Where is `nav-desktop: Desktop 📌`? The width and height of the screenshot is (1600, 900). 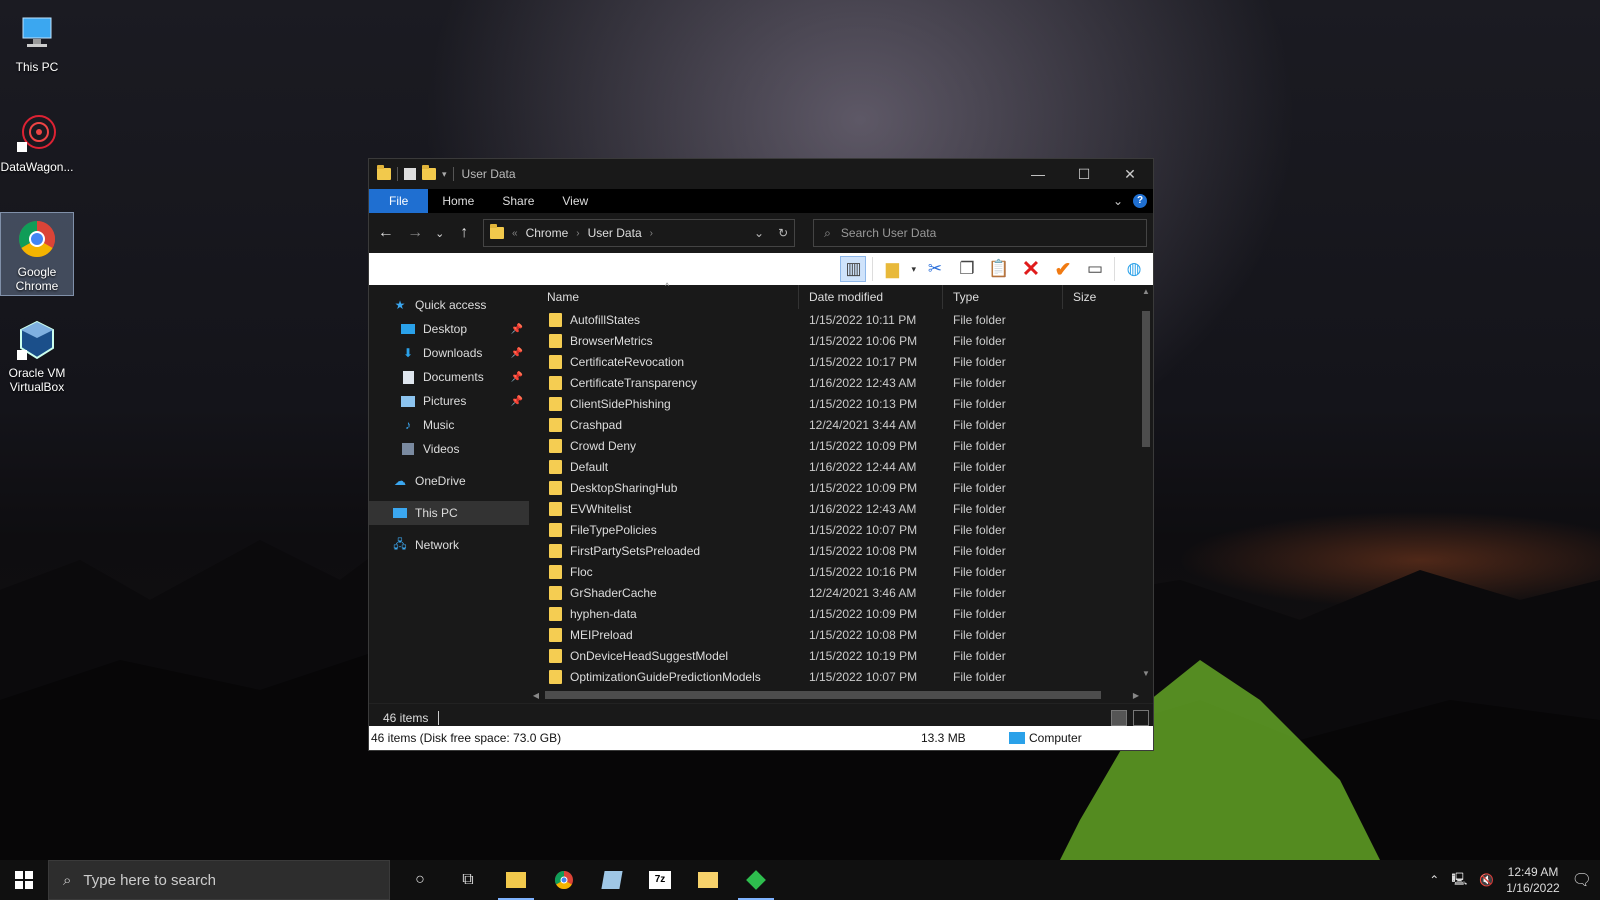 nav-desktop: Desktop 📌 is located at coordinates (449, 329).